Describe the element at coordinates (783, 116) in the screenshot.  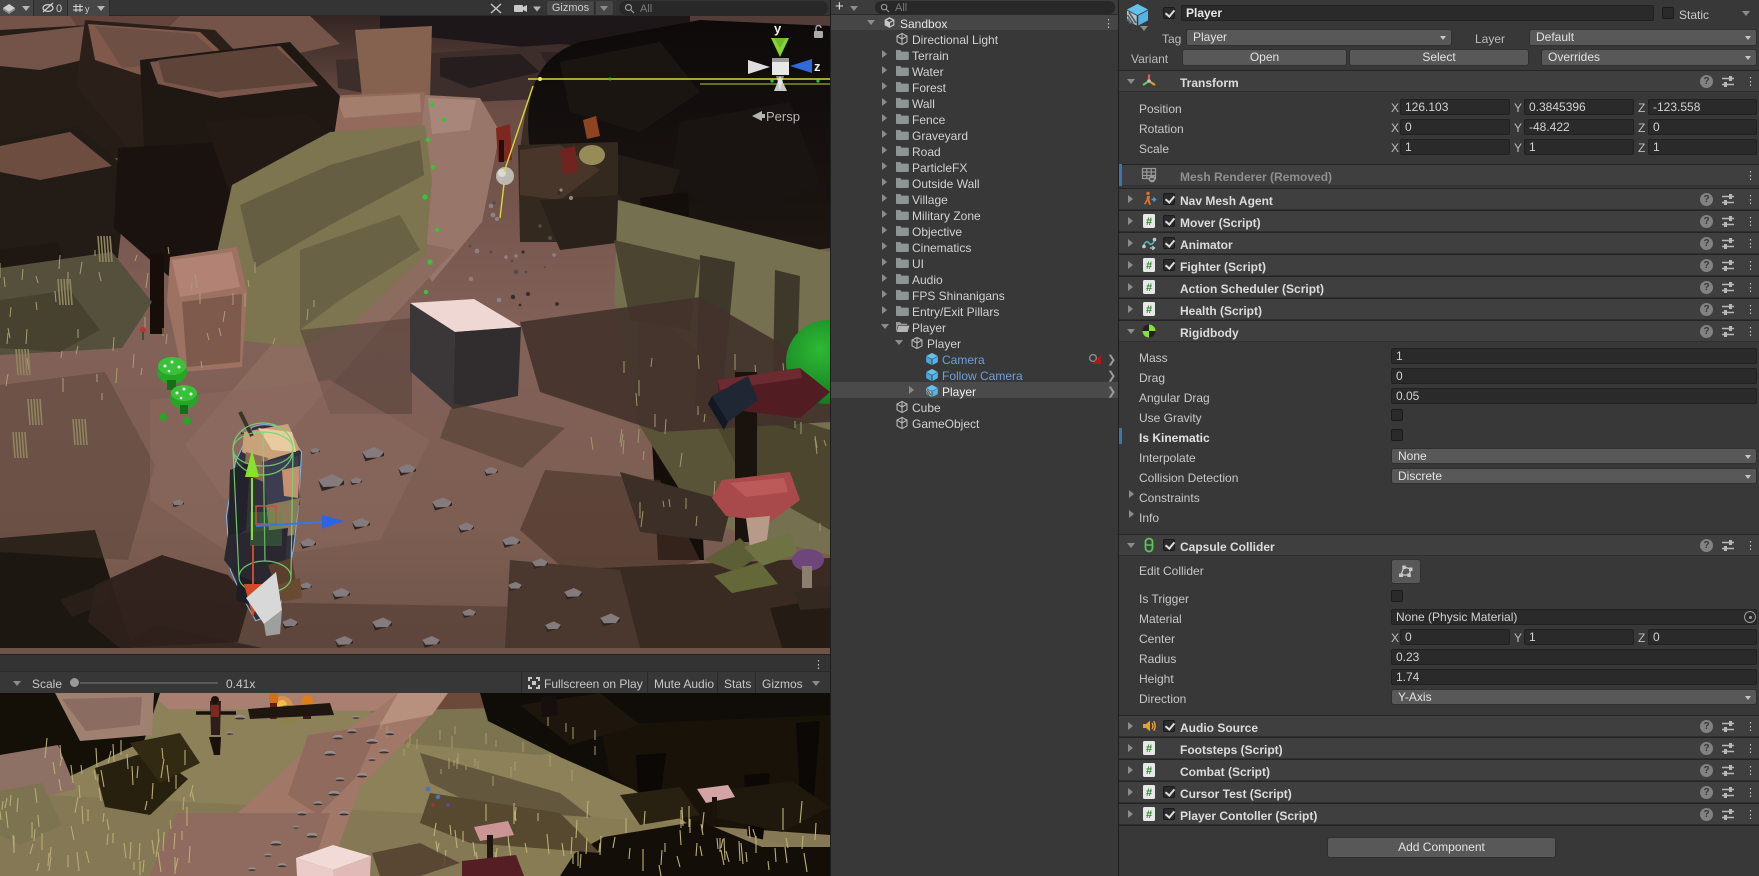
I see `svg-text: Persp` at that location.